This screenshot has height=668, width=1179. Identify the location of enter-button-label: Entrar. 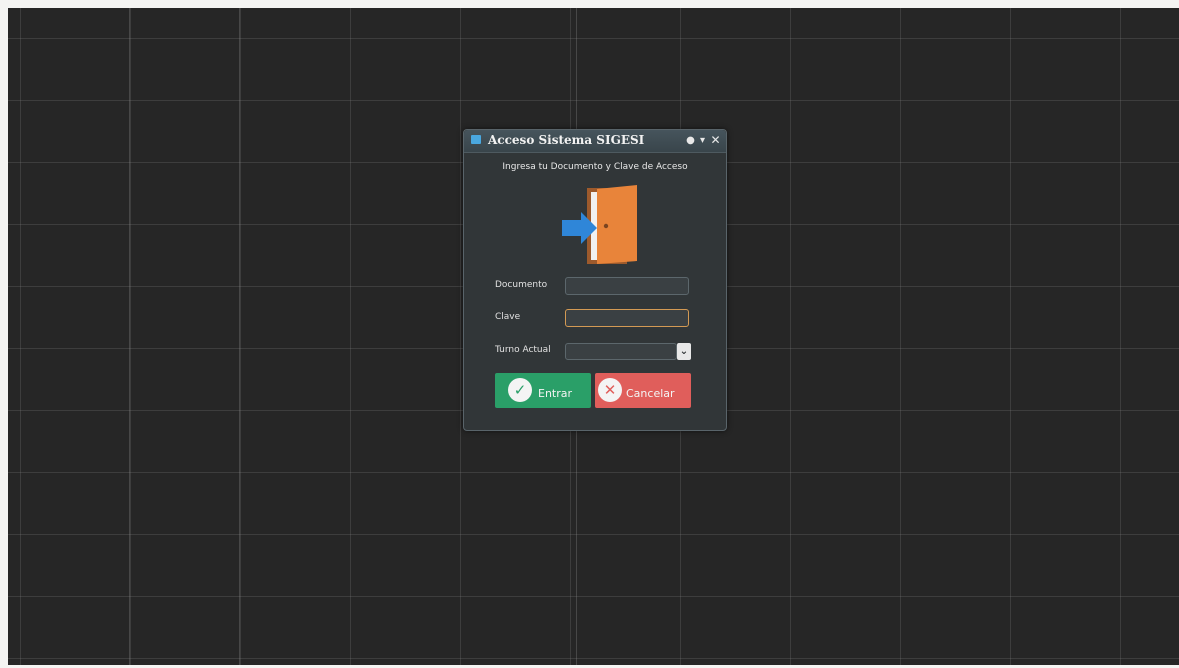
(555, 393).